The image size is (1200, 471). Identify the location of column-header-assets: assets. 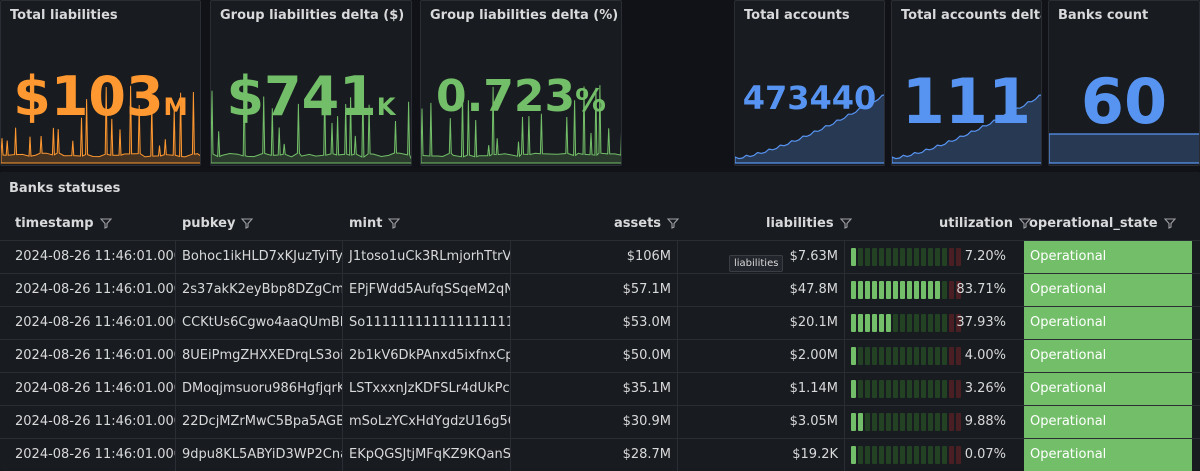
(647, 223).